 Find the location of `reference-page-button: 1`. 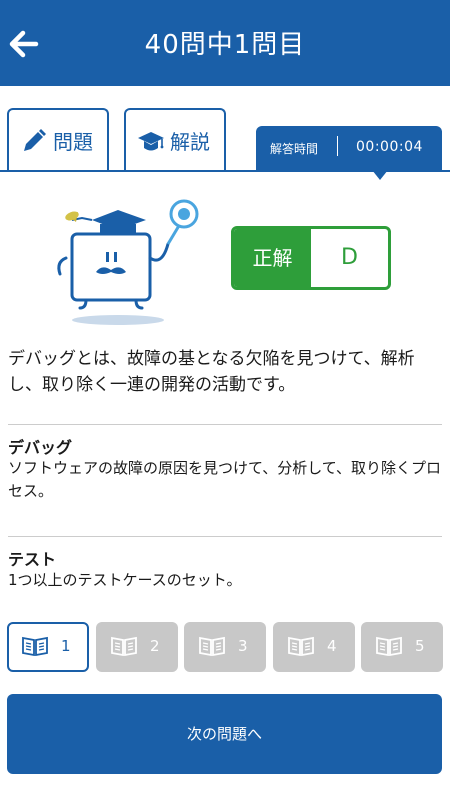

reference-page-button: 1 is located at coordinates (48, 647).